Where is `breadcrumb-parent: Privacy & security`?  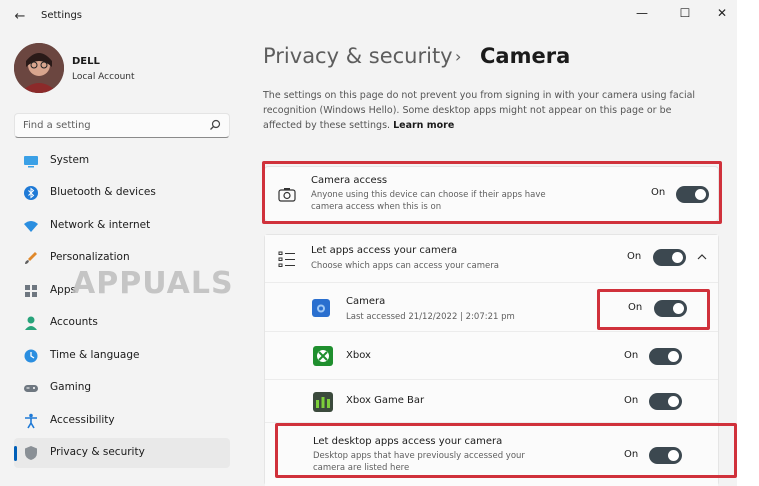 breadcrumb-parent: Privacy & security is located at coordinates (358, 56).